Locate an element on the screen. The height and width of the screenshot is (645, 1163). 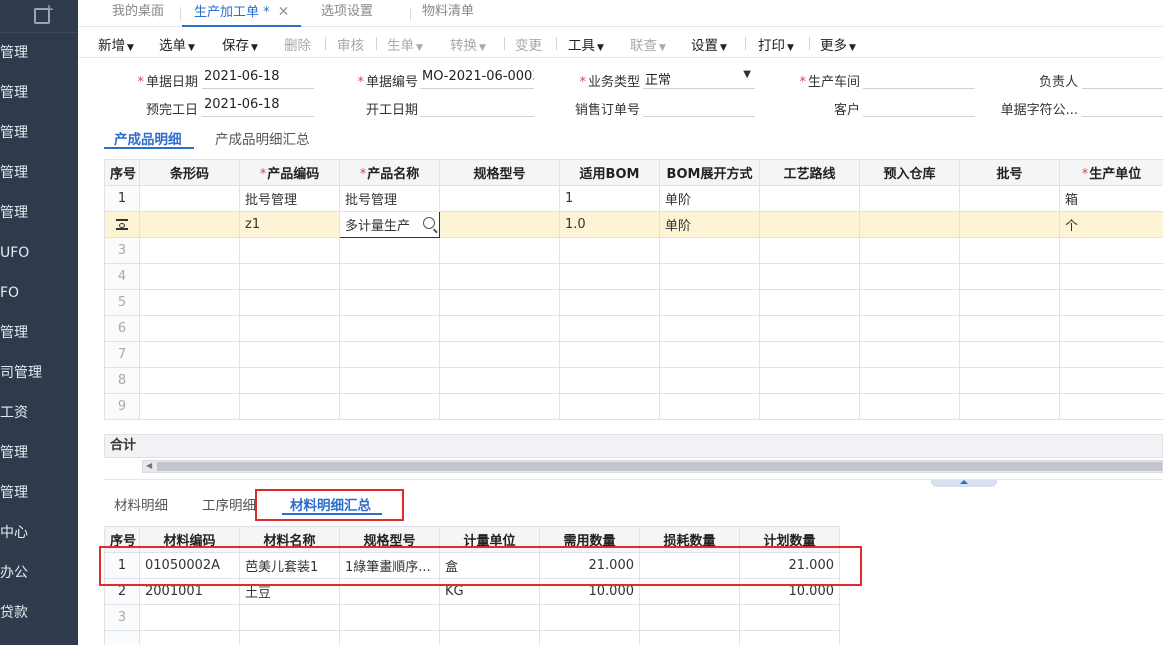
table-cell: z1 is located at coordinates (289, 224).